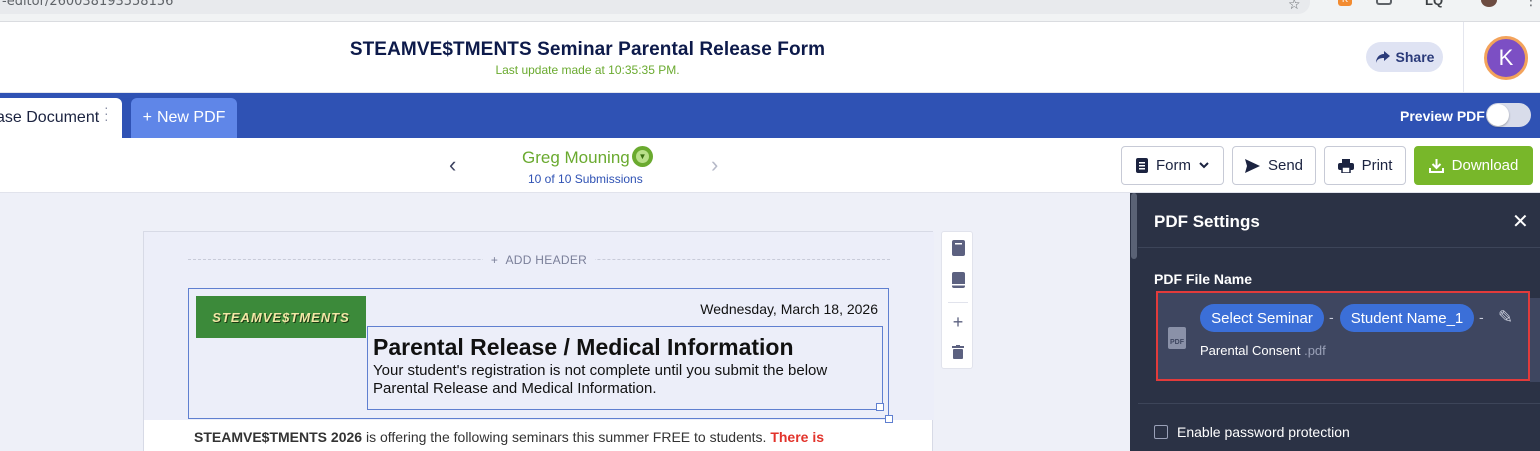 The width and height of the screenshot is (1540, 451). What do you see at coordinates (1442, 116) in the screenshot?
I see `preview-pdf-label: Preview PDF` at bounding box center [1442, 116].